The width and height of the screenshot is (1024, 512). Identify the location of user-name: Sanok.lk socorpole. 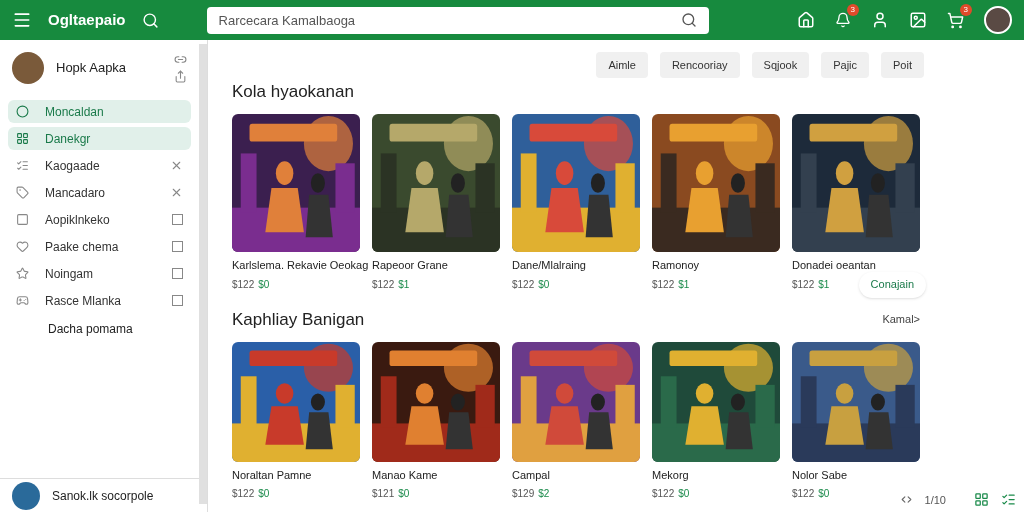
(103, 496).